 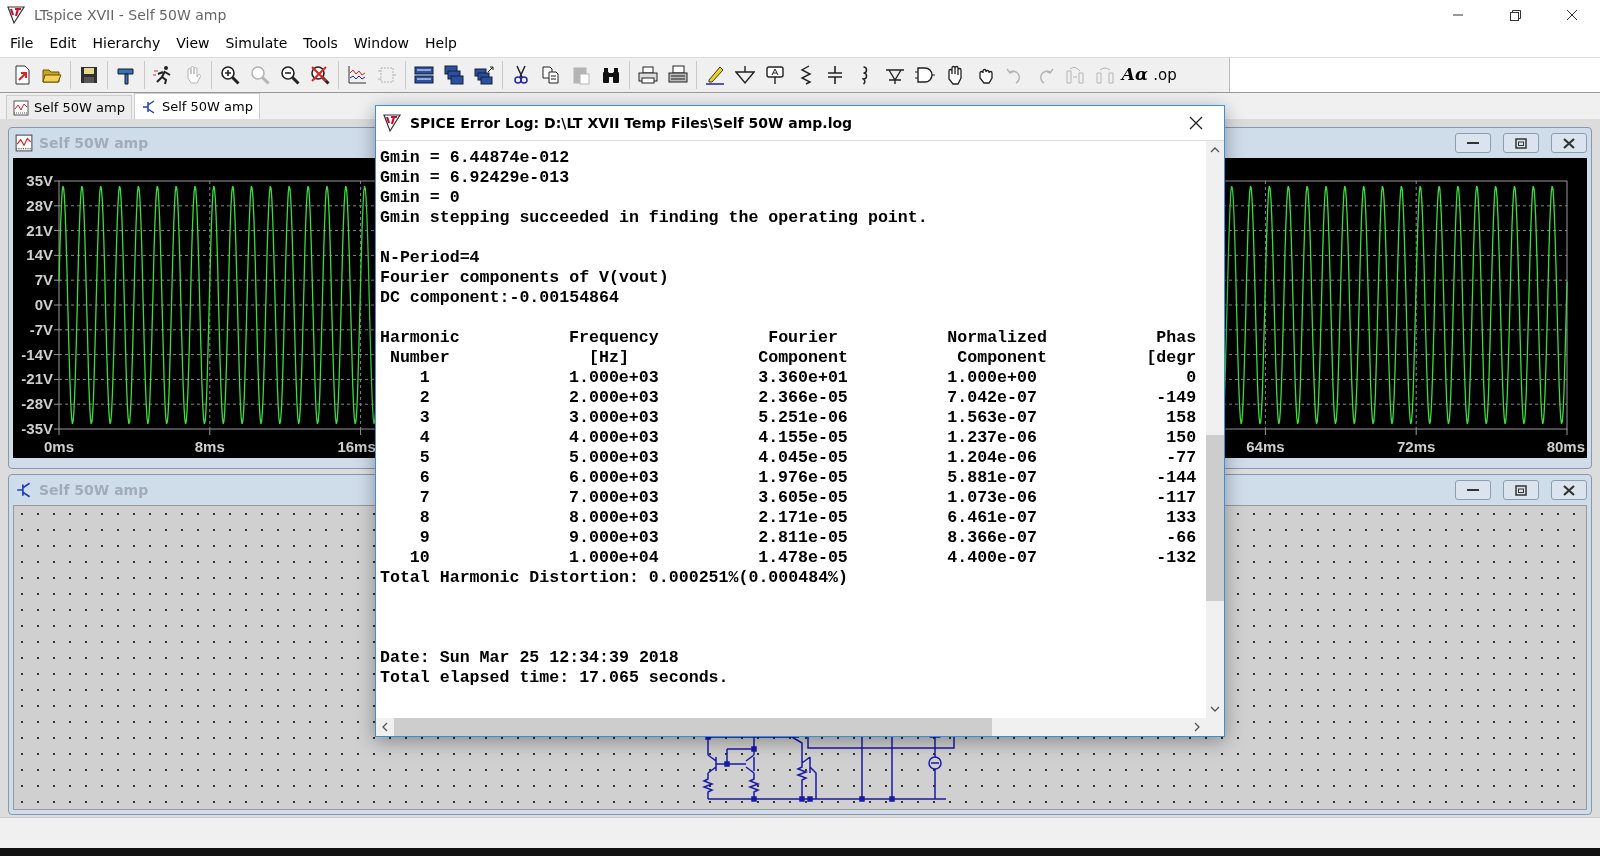 What do you see at coordinates (1177, 338) in the screenshot?
I see `table-header: Phas` at bounding box center [1177, 338].